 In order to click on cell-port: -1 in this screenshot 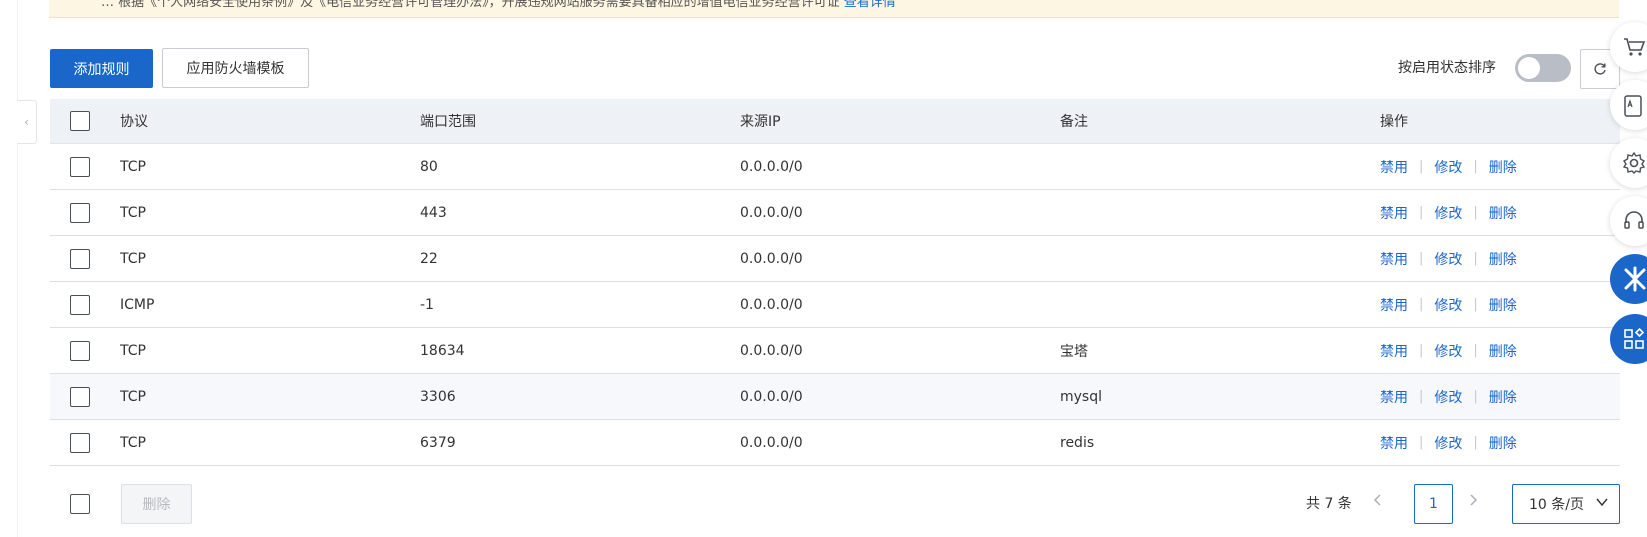, I will do `click(427, 304)`.